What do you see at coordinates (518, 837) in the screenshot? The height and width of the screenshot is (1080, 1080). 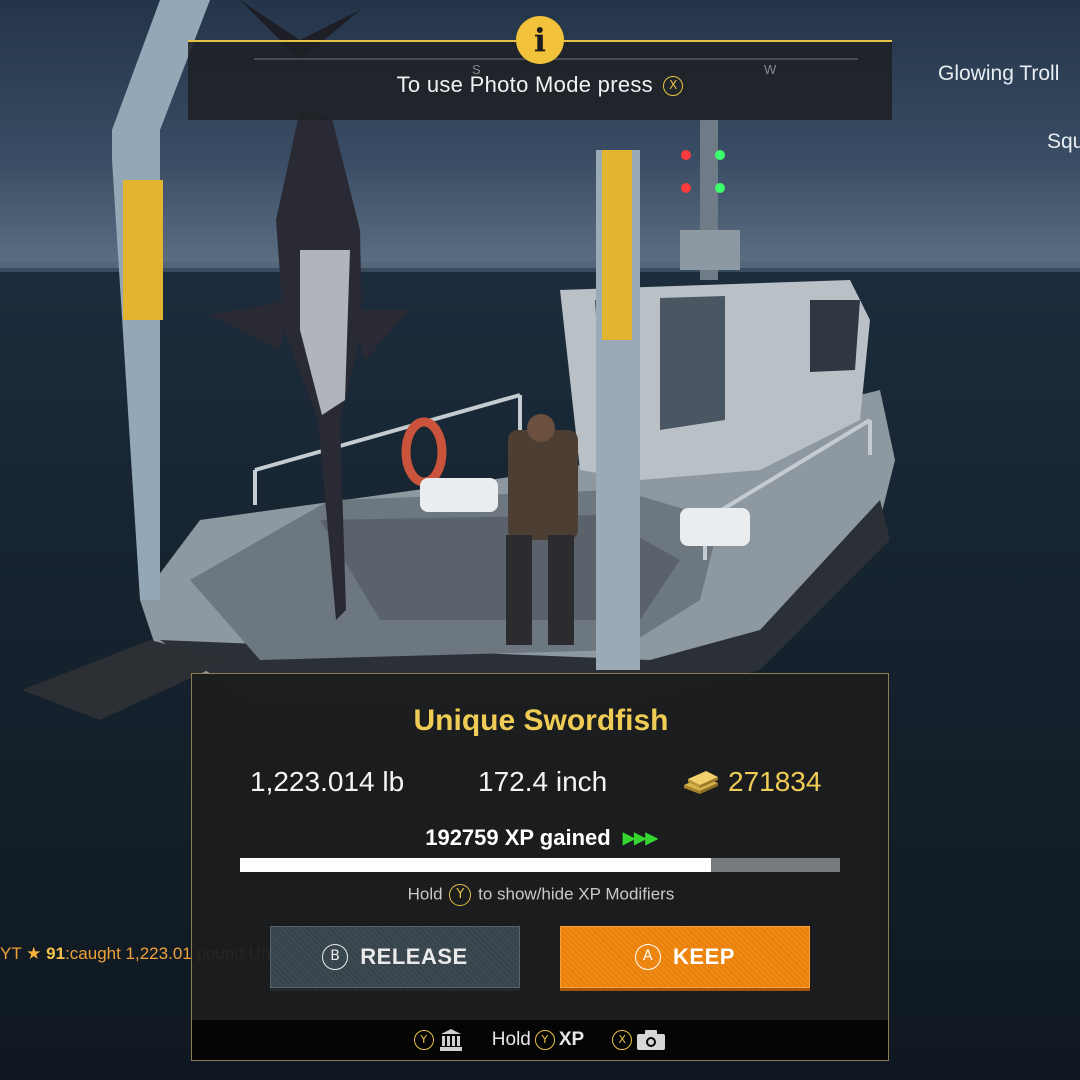 I see `xp-gained-text: 192759 XP gained` at bounding box center [518, 837].